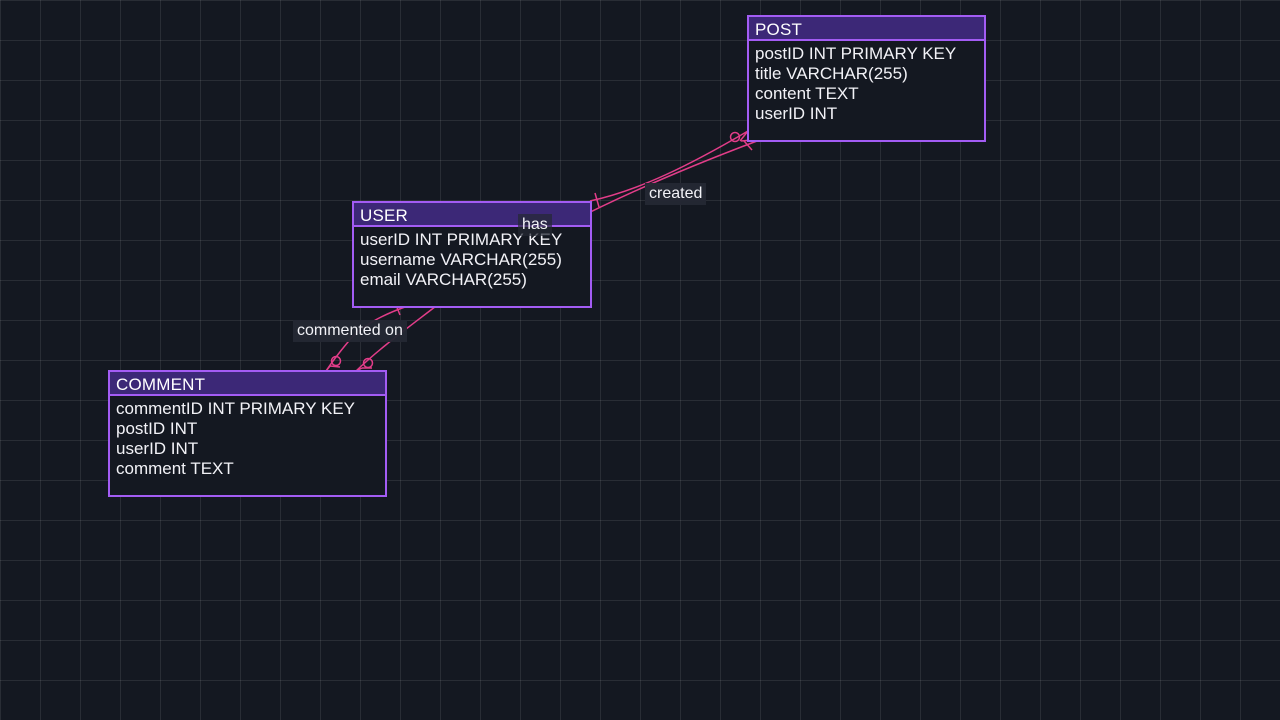 Image resolution: width=1280 pixels, height=720 pixels. I want to click on edge-label-commented-on: commented on, so click(350, 331).